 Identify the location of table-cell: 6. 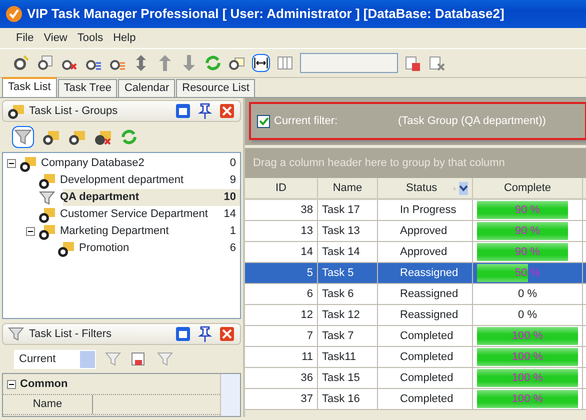
(281, 294).